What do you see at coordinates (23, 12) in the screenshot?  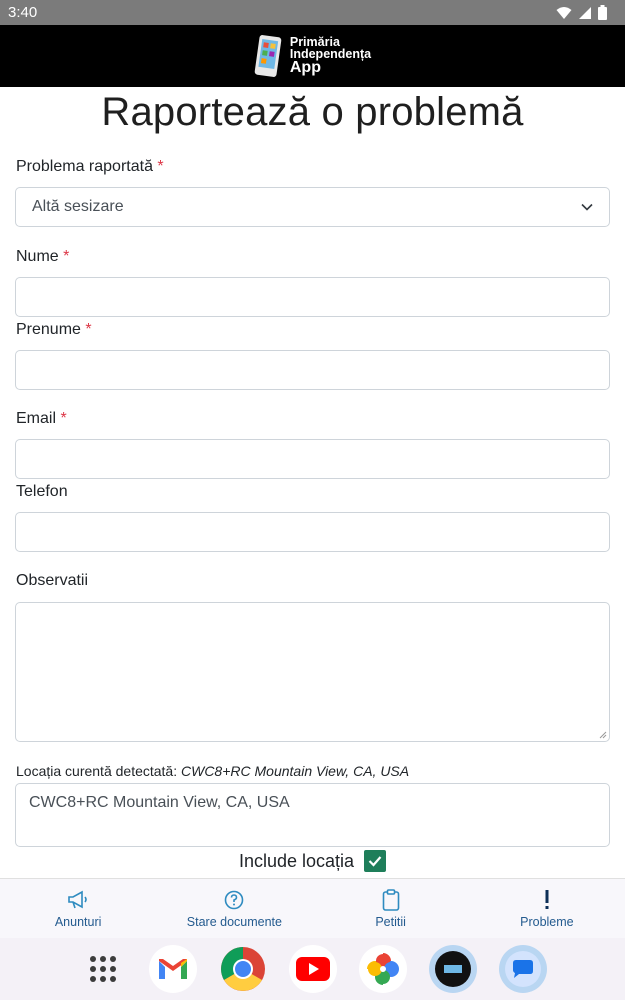 I see `status-time: 3:40` at bounding box center [23, 12].